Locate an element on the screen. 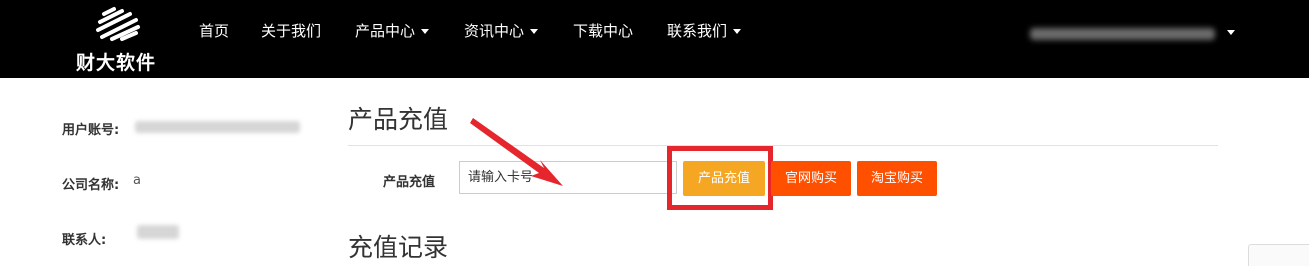 The image size is (1309, 266). caida-logo-icon is located at coordinates (118, 24).